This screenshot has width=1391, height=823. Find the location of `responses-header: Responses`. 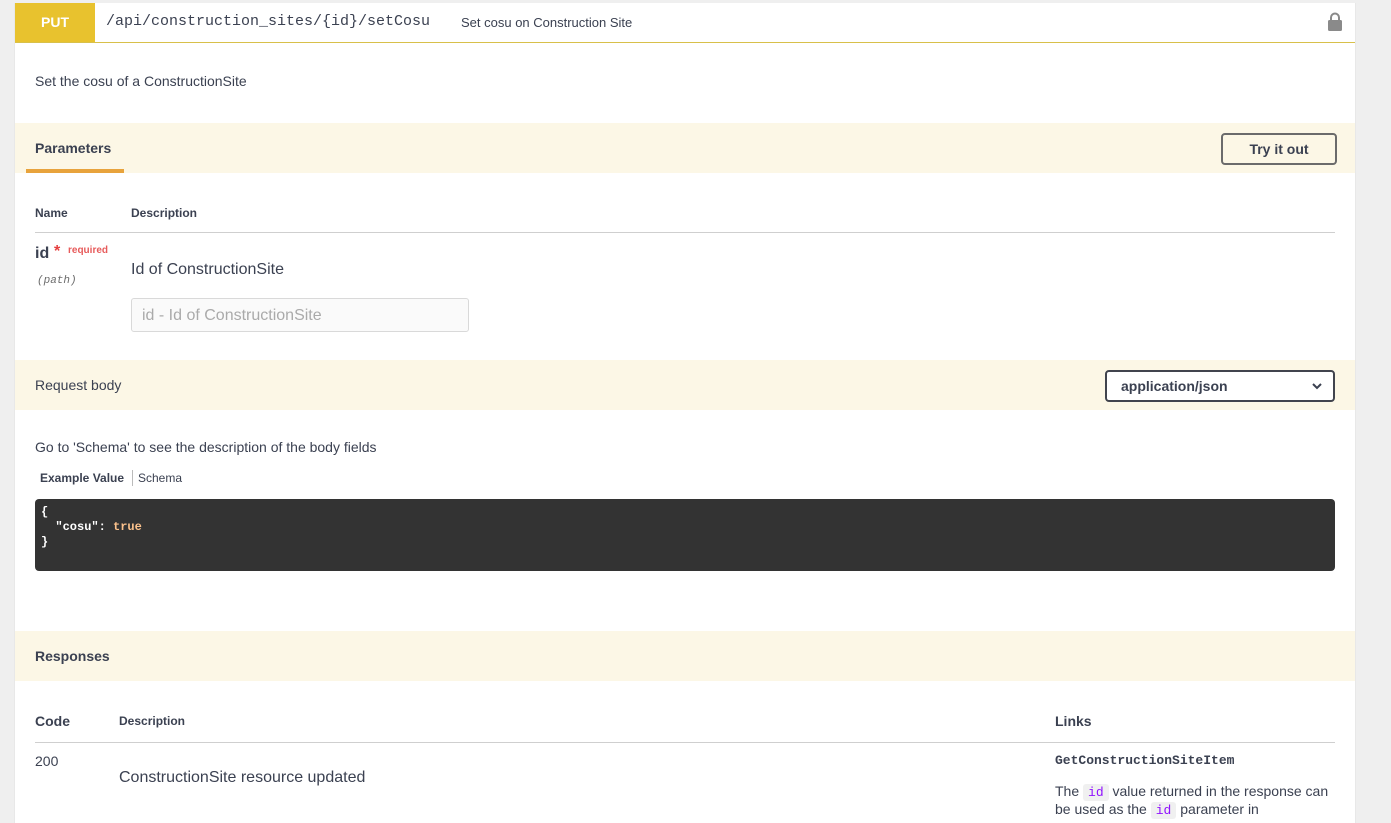

responses-header: Responses is located at coordinates (685, 656).